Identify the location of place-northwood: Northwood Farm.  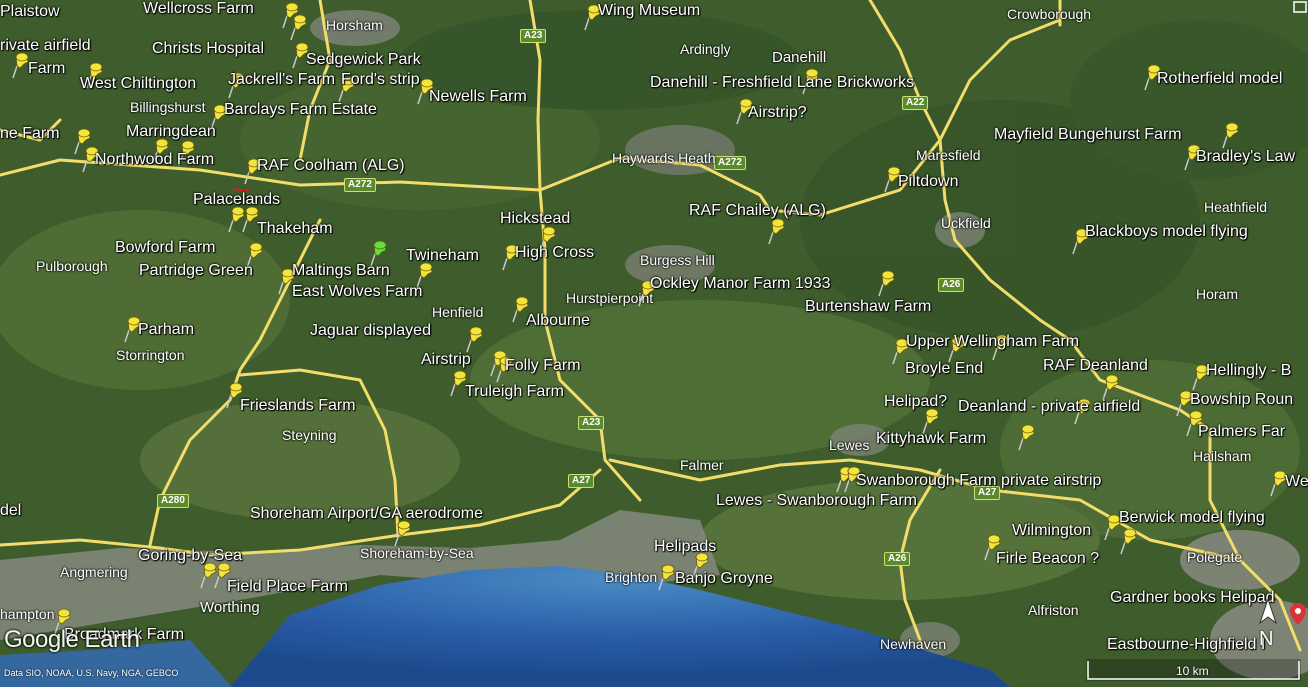
(155, 159).